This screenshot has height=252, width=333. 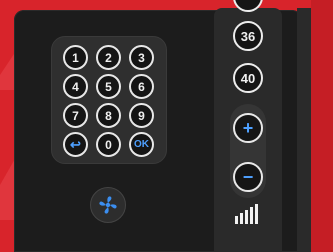 I want to click on key-5-button: 5, so click(x=108, y=86).